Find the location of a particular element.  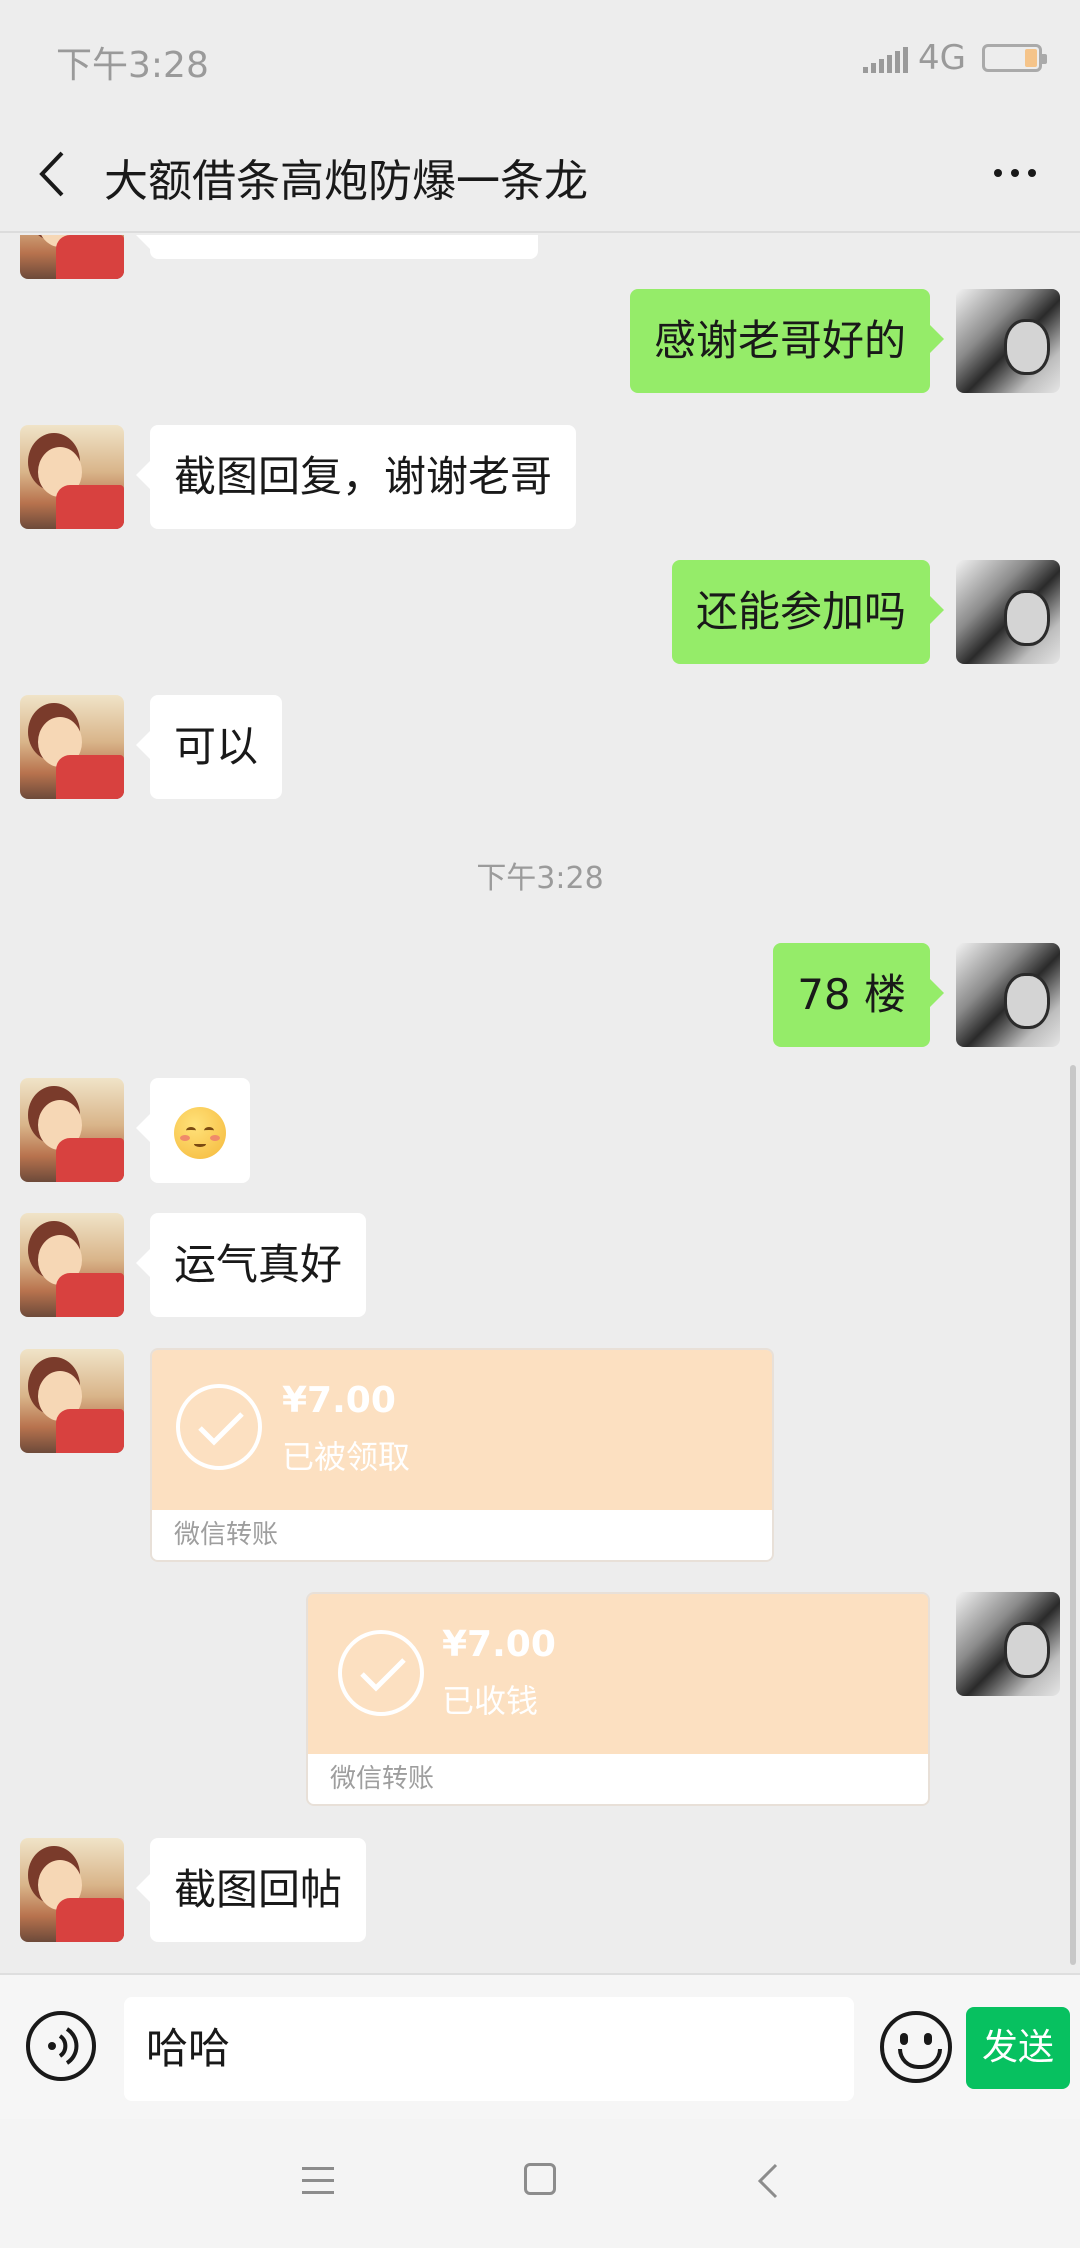

transfer-card: ¥7.00 已收钱 微信转账 is located at coordinates (618, 1699).